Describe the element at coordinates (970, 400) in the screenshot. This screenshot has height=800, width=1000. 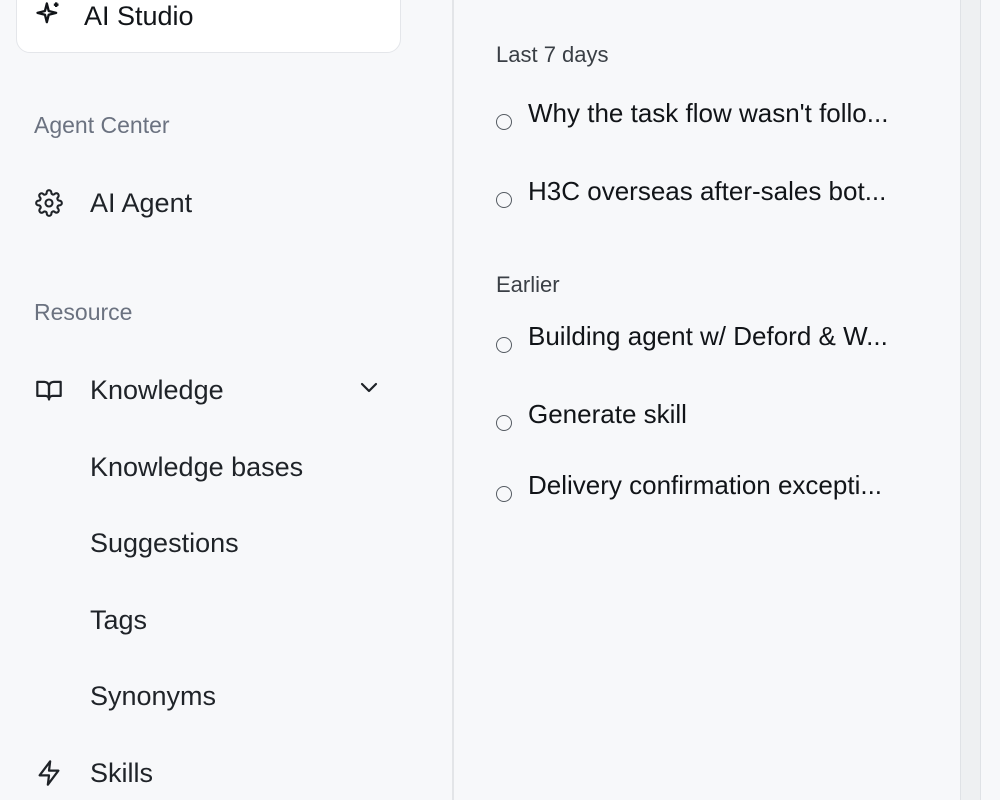
I see `panel-resize-handle` at that location.